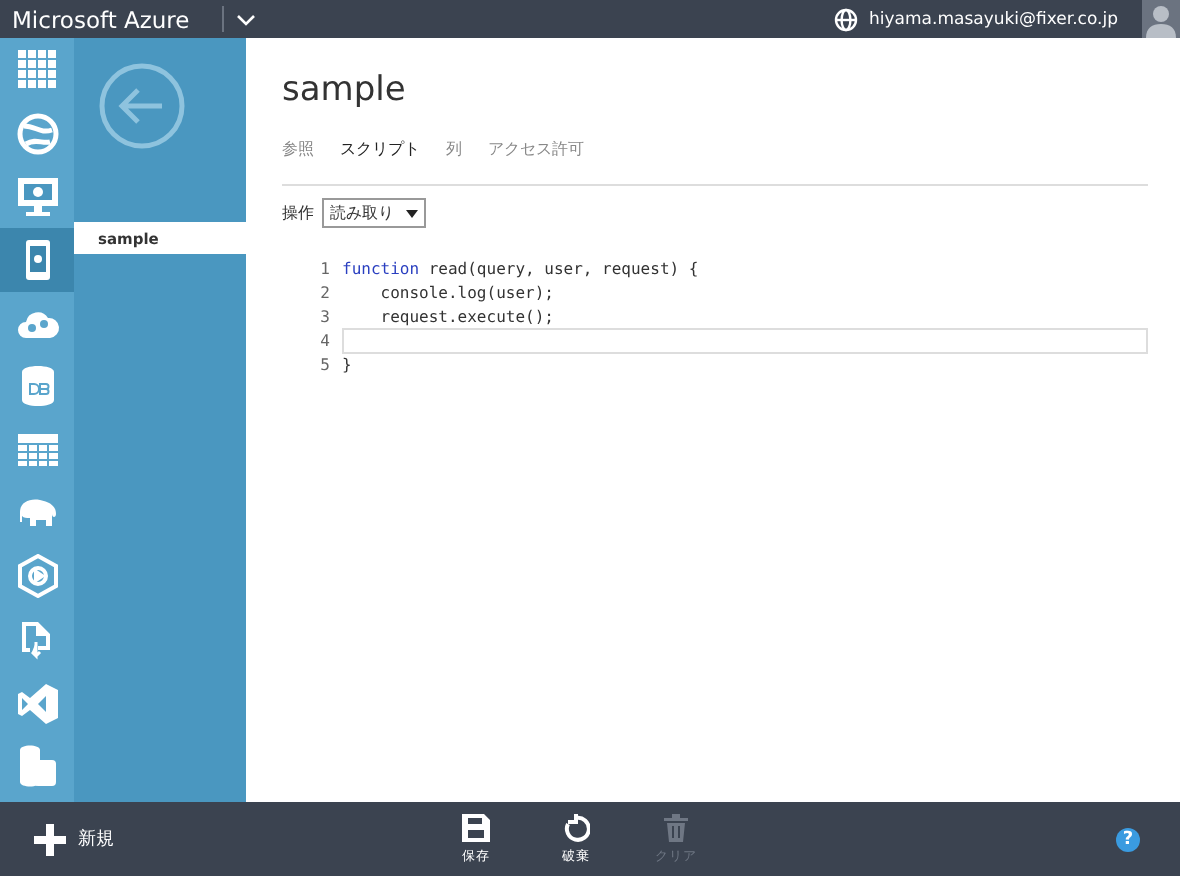  Describe the element at coordinates (576, 827) in the screenshot. I see `circular-arrow-icon` at that location.